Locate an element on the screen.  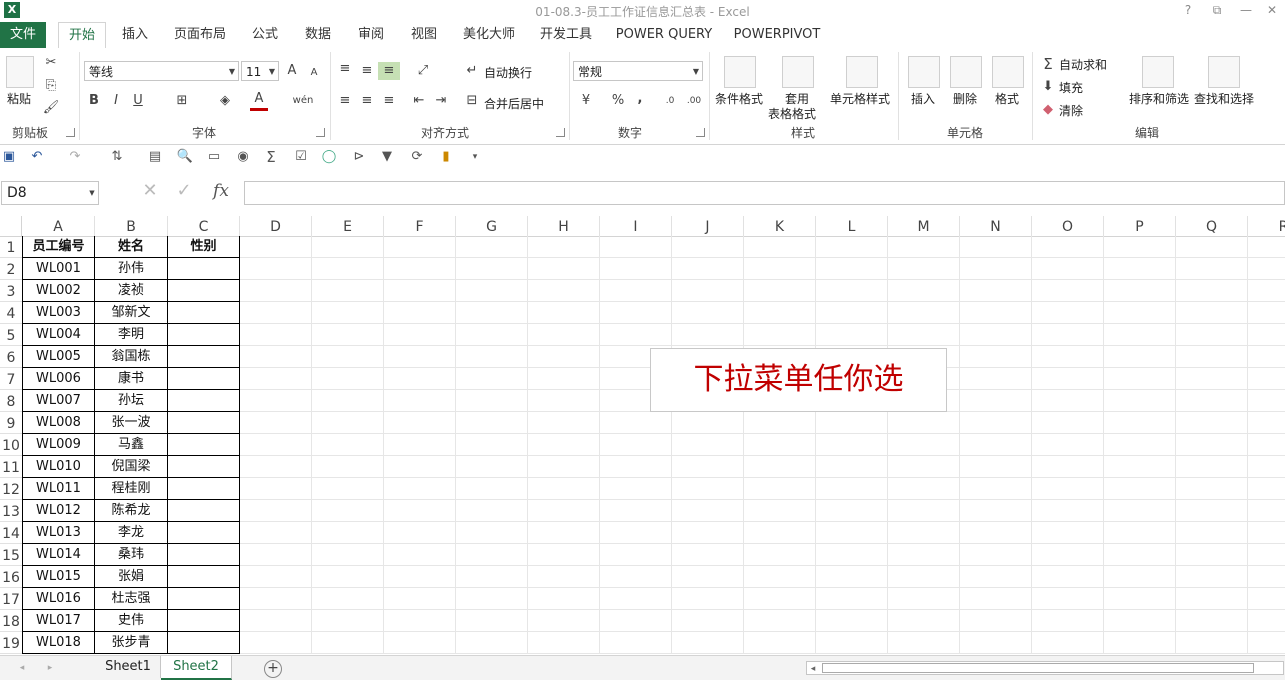
cell-c3 is located at coordinates (204, 291).